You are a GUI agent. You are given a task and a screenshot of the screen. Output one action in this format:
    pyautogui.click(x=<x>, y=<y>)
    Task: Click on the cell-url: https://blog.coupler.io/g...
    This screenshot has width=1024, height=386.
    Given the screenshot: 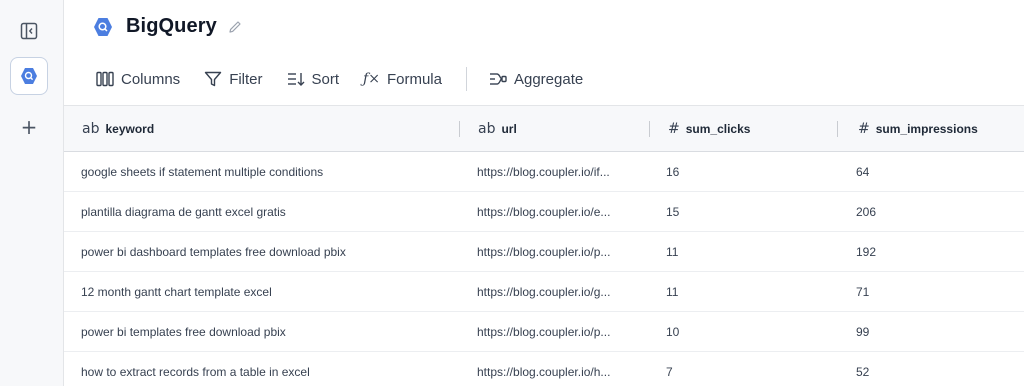 What is the action you would take?
    pyautogui.click(x=543, y=291)
    